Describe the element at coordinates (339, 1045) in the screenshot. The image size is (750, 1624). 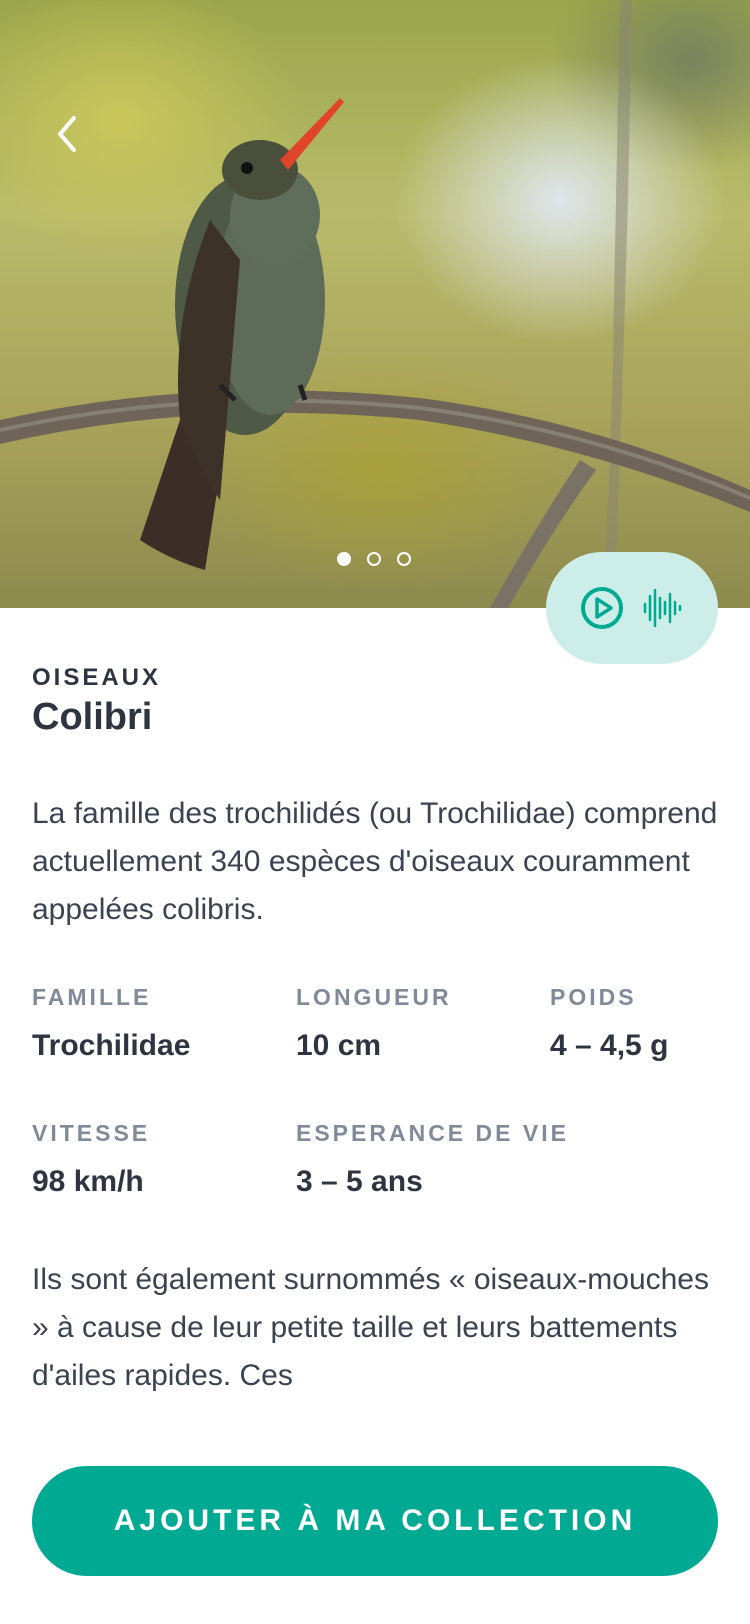
I see `stat-value: 10 cm` at that location.